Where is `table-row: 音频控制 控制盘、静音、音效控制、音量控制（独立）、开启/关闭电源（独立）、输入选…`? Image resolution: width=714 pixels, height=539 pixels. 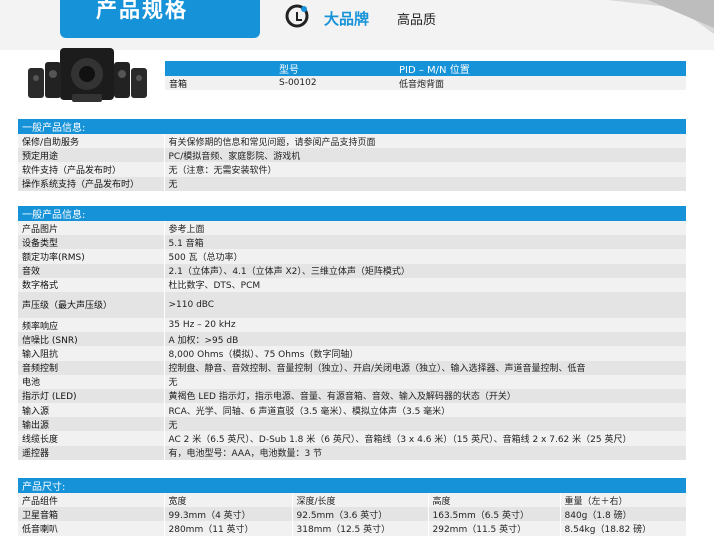 table-row: 音频控制 控制盘、静音、音效控制、音量控制（独立）、开启/关闭电源（独立）、输入选… is located at coordinates (352, 367).